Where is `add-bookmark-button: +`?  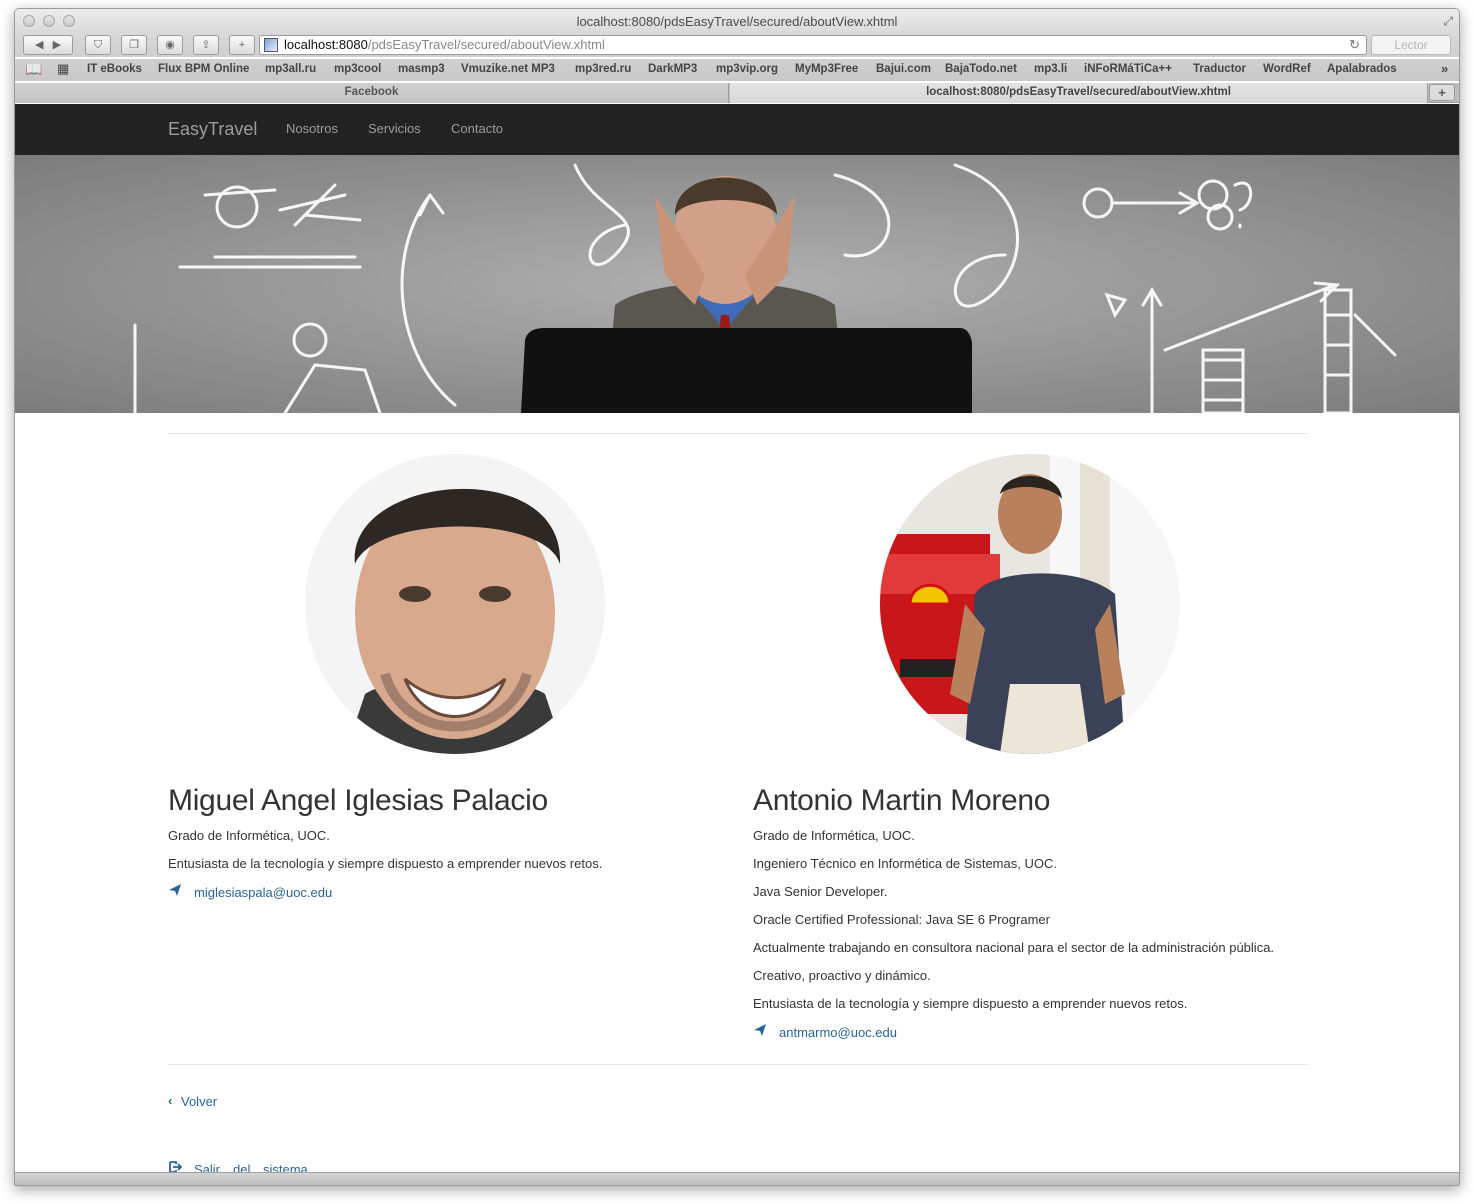
add-bookmark-button: + is located at coordinates (242, 45).